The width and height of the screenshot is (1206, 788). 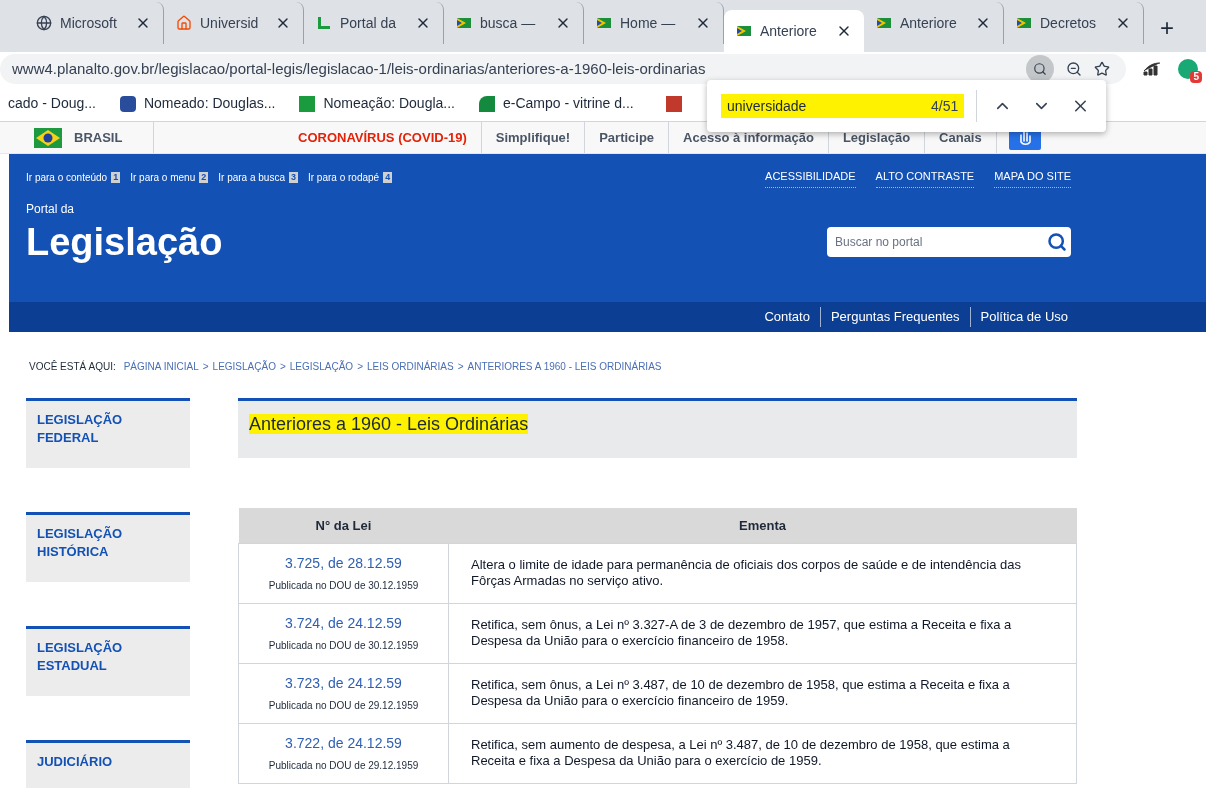 I want to click on nav-link: Legislação, so click(x=877, y=137).